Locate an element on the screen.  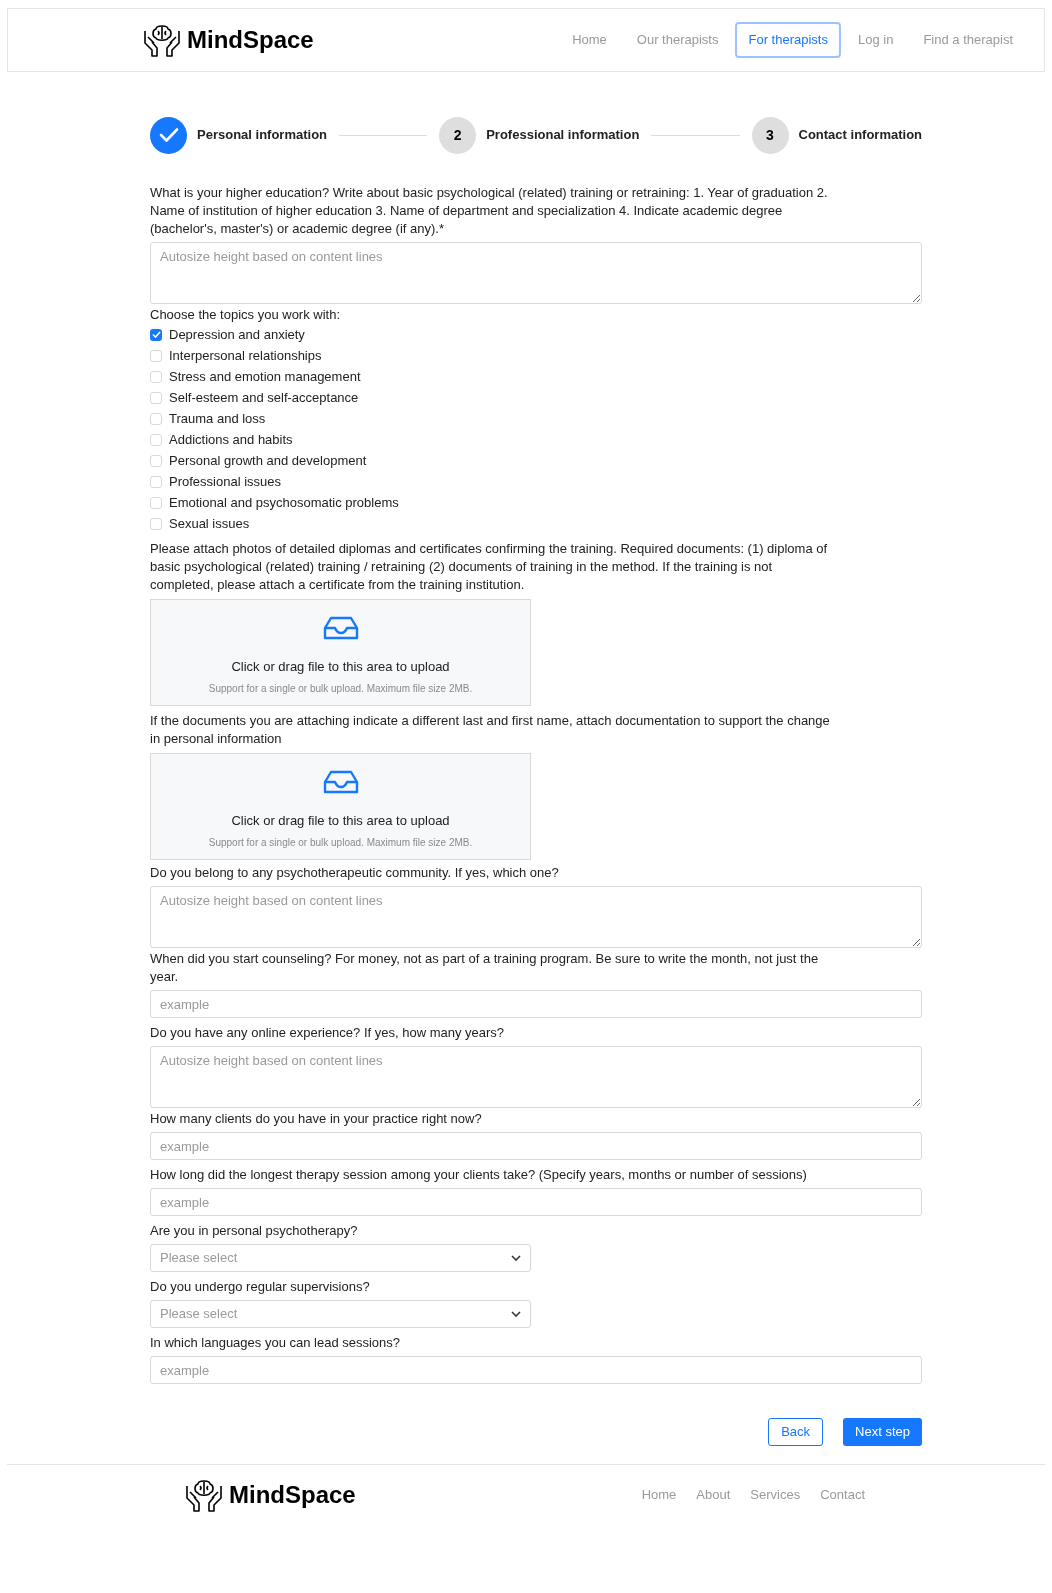
checkbox-label: Sexual issues is located at coordinates (209, 523).